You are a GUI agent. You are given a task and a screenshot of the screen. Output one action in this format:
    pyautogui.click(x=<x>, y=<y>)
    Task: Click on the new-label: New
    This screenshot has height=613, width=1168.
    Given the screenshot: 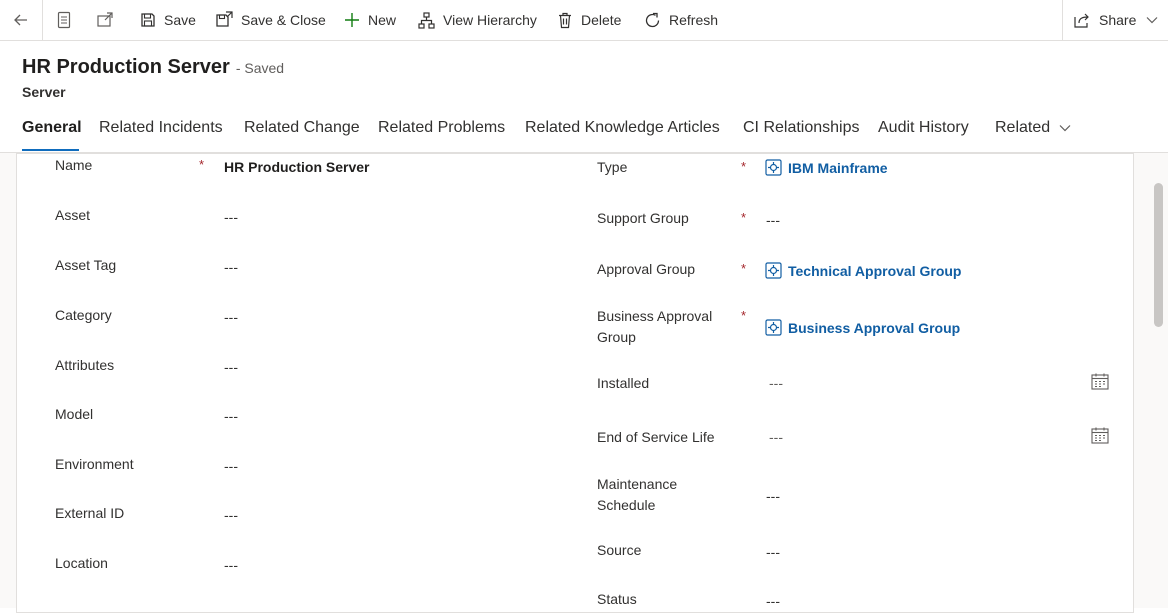 What is the action you would take?
    pyautogui.click(x=382, y=20)
    